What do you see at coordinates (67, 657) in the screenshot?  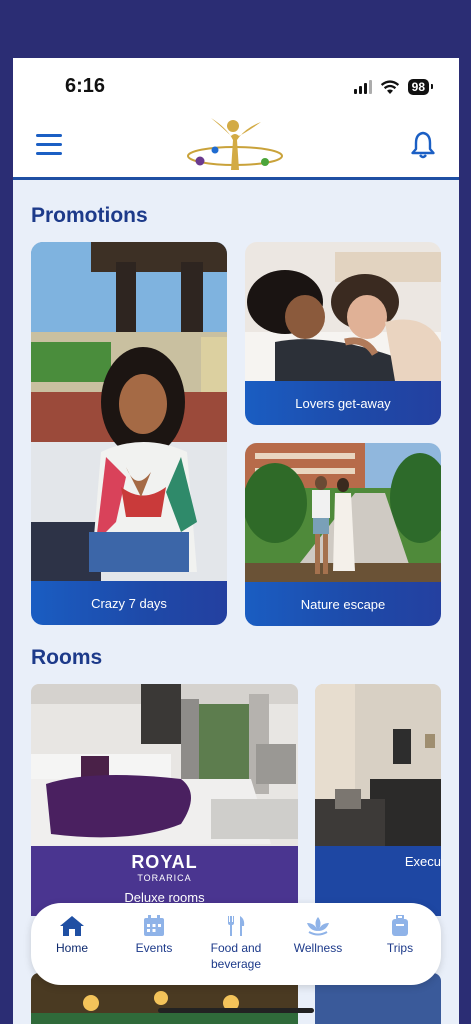 I see `rooms-heading: Rooms` at bounding box center [67, 657].